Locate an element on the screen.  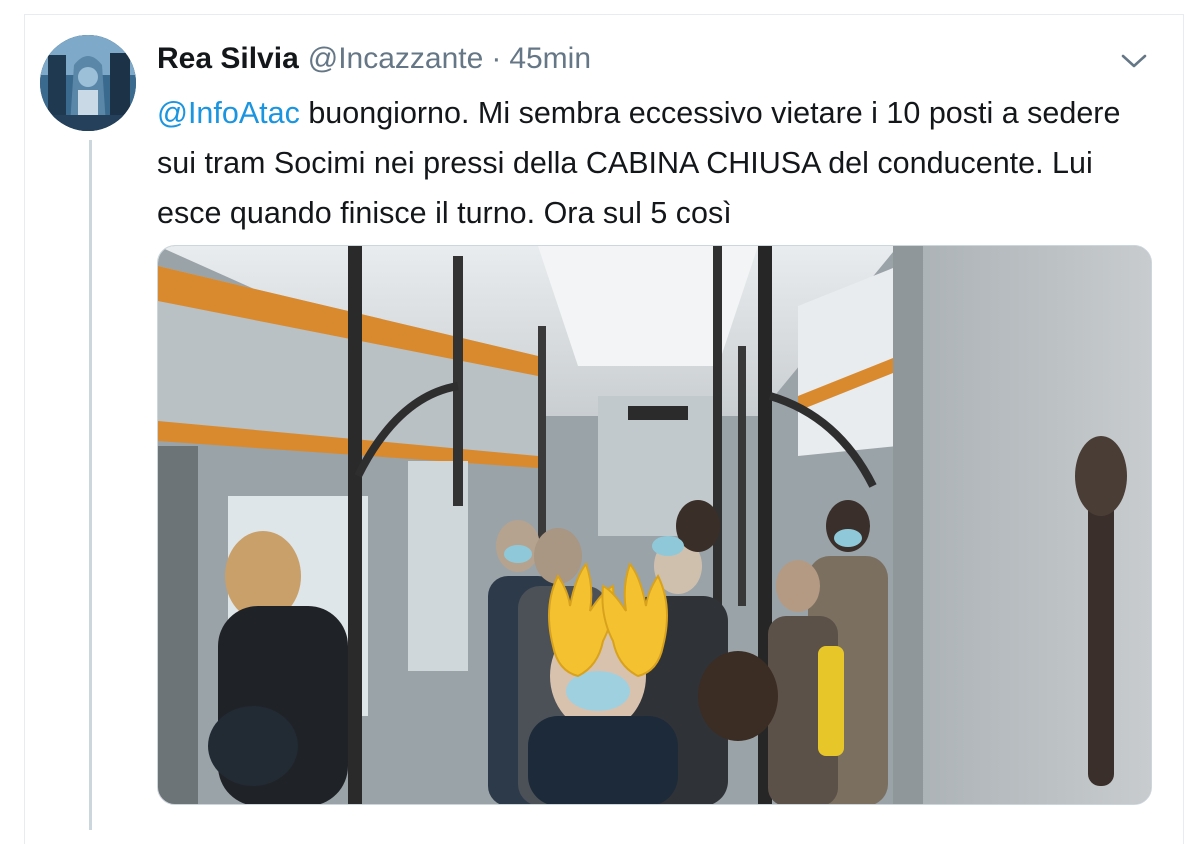
display-name: Rea Silvia is located at coordinates (228, 59).